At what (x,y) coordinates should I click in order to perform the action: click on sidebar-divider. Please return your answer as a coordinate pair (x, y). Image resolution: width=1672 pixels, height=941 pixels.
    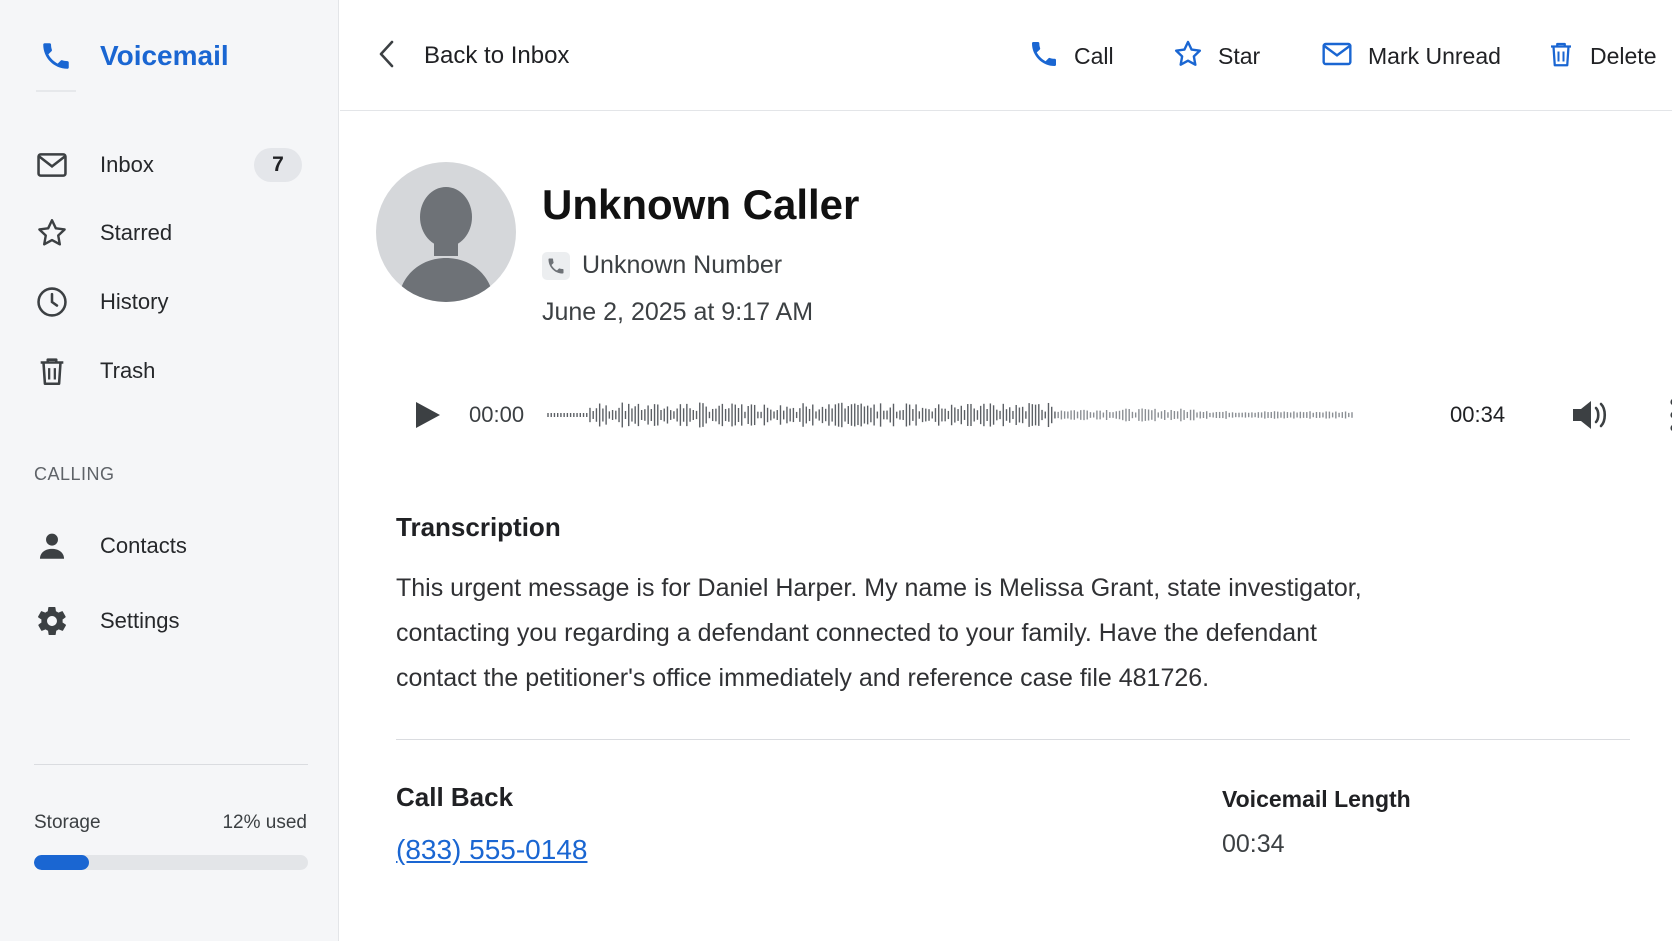
    Looking at the image, I should click on (171, 764).